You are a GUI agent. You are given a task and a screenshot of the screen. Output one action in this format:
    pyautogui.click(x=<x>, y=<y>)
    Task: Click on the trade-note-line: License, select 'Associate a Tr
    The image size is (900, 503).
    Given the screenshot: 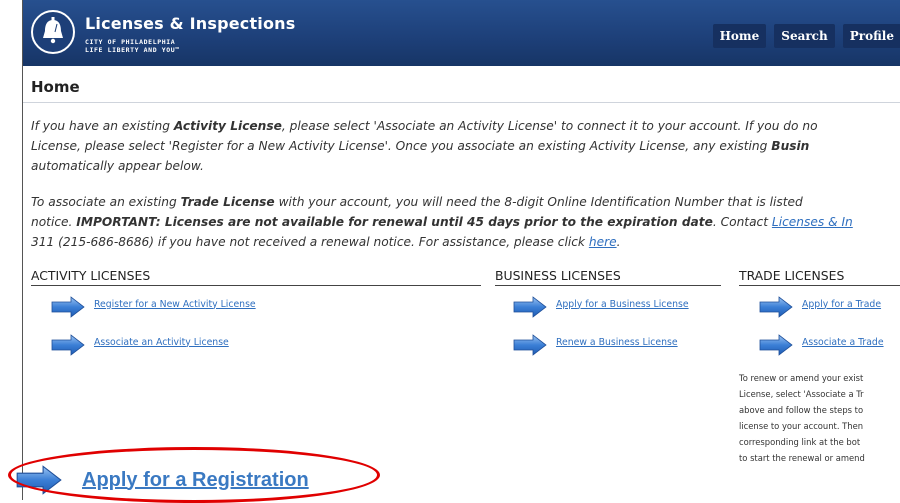 What is the action you would take?
    pyautogui.click(x=801, y=394)
    